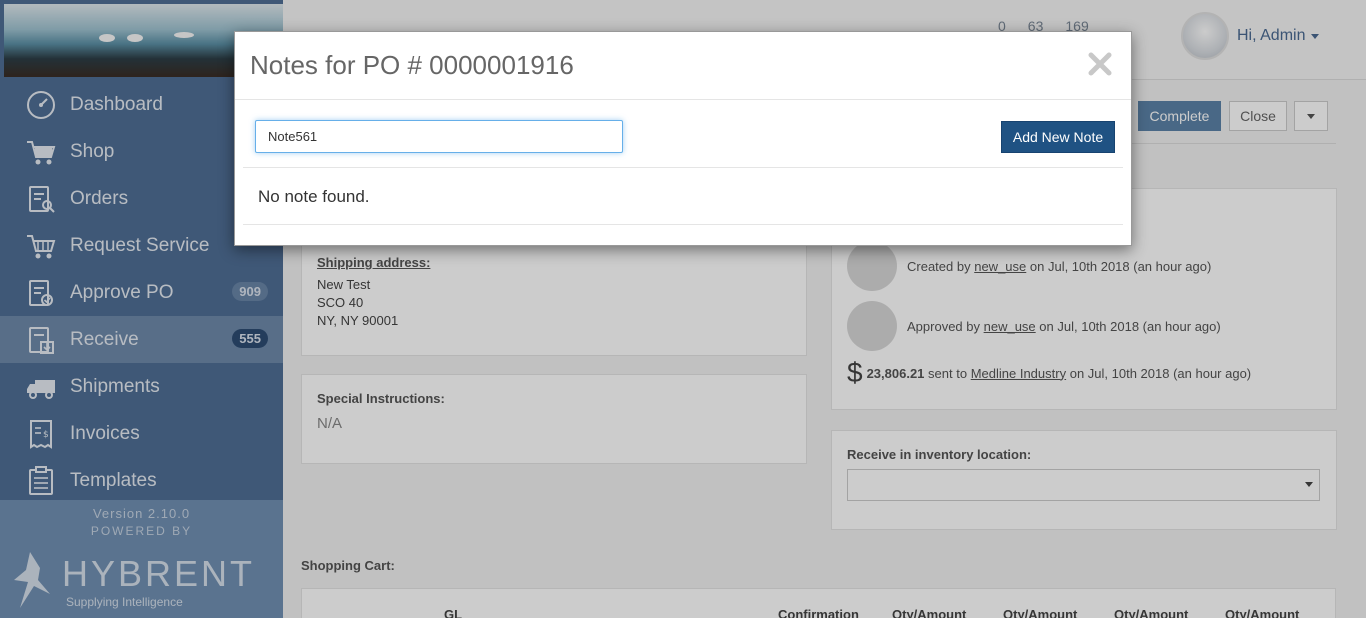  Describe the element at coordinates (1058, 137) in the screenshot. I see `add-new-note-button: Add New Note` at that location.